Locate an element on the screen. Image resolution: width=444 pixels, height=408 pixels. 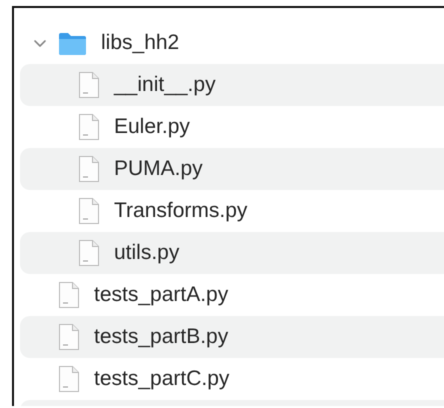
tree-row: utils.py is located at coordinates (232, 253).